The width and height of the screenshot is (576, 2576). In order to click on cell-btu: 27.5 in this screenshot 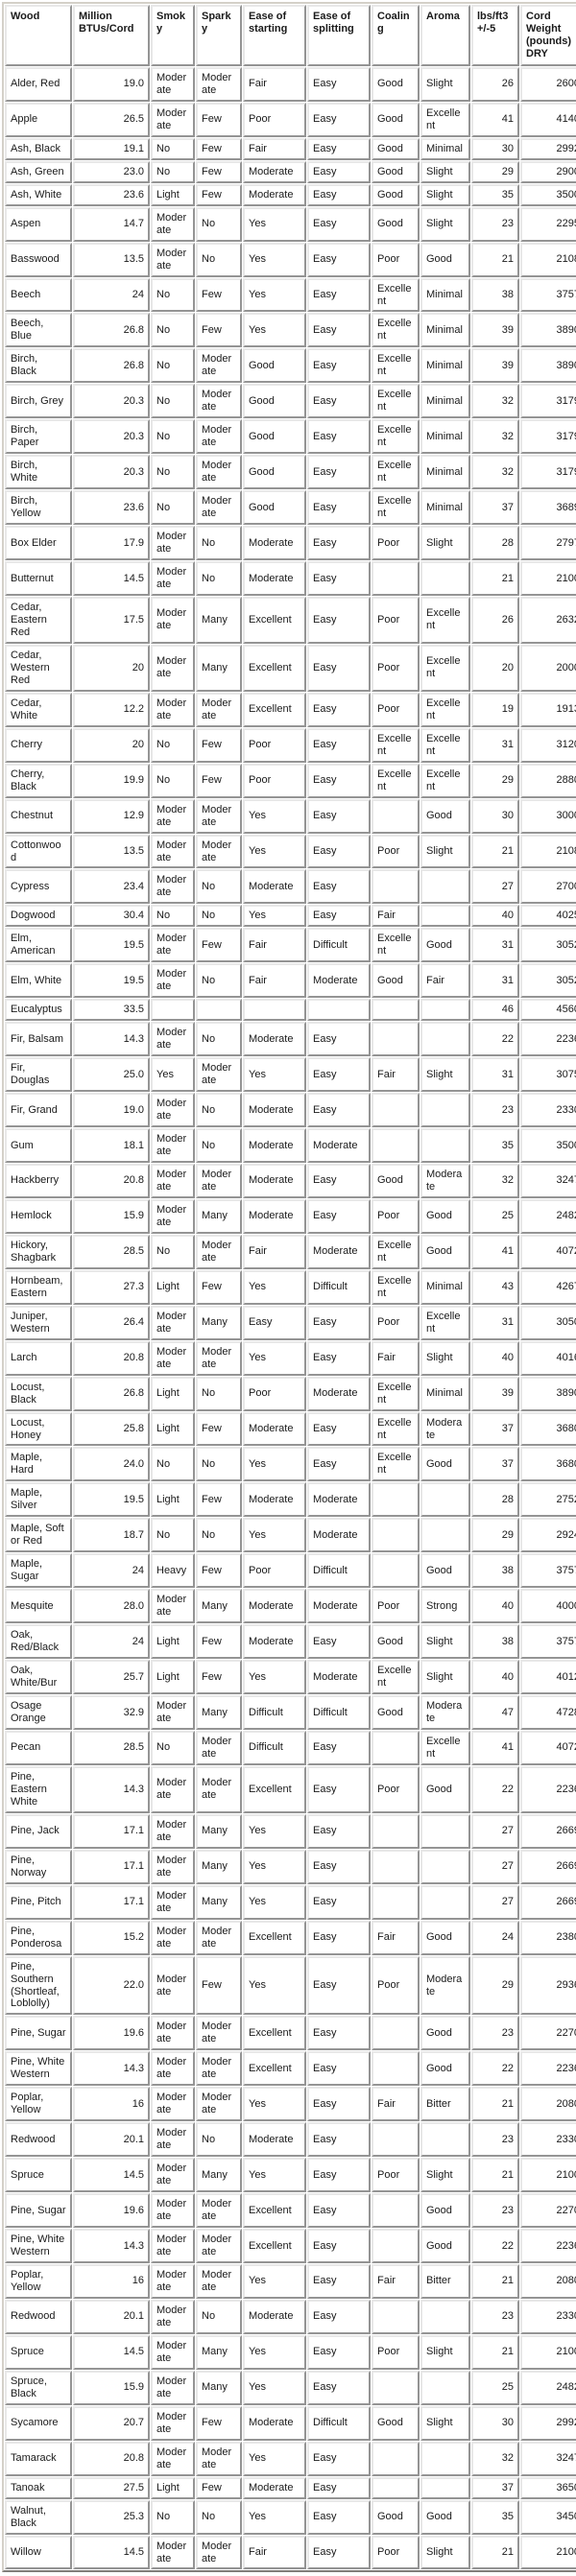, I will do `click(111, 2488)`.